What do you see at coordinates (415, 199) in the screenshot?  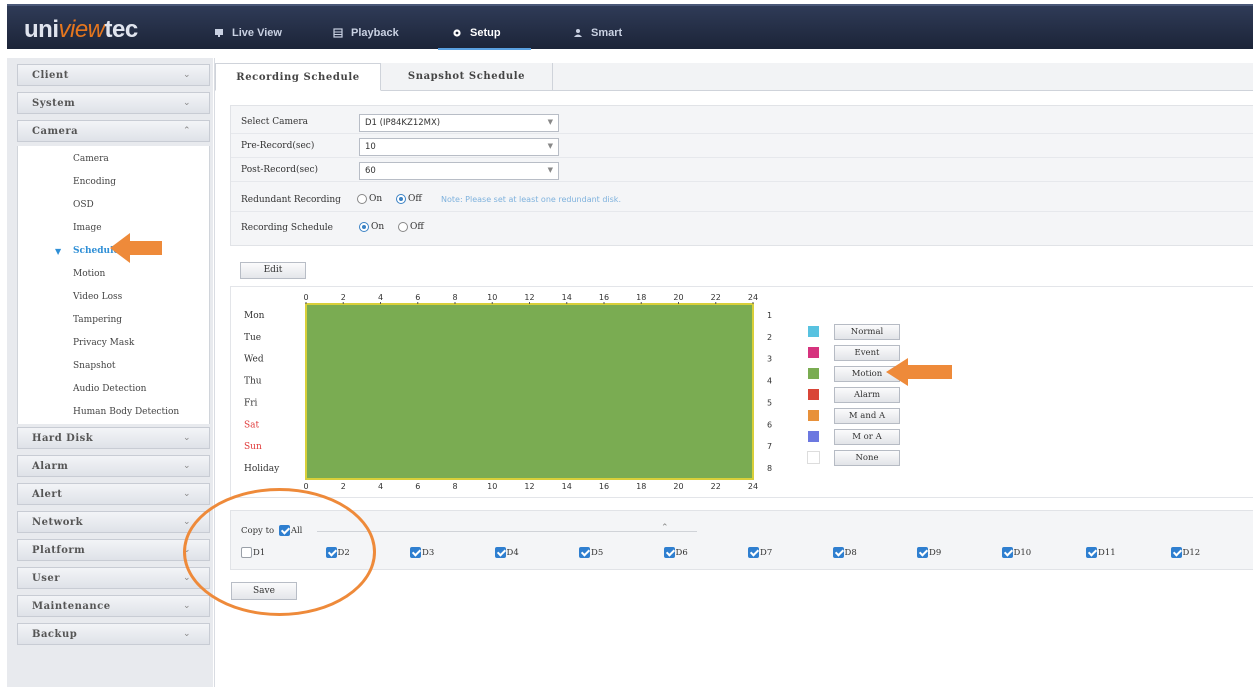 I see `radio-label: Off` at bounding box center [415, 199].